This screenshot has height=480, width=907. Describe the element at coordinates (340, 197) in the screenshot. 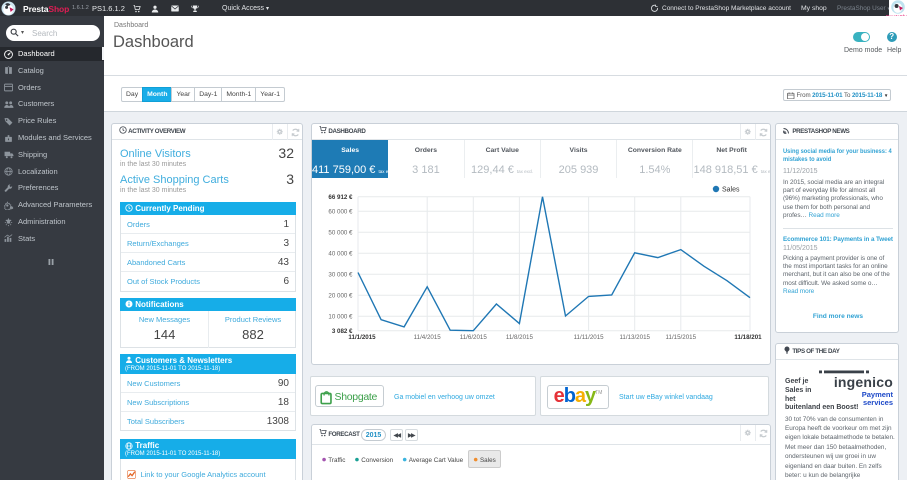

I see `svg-text: 66 912 €` at that location.